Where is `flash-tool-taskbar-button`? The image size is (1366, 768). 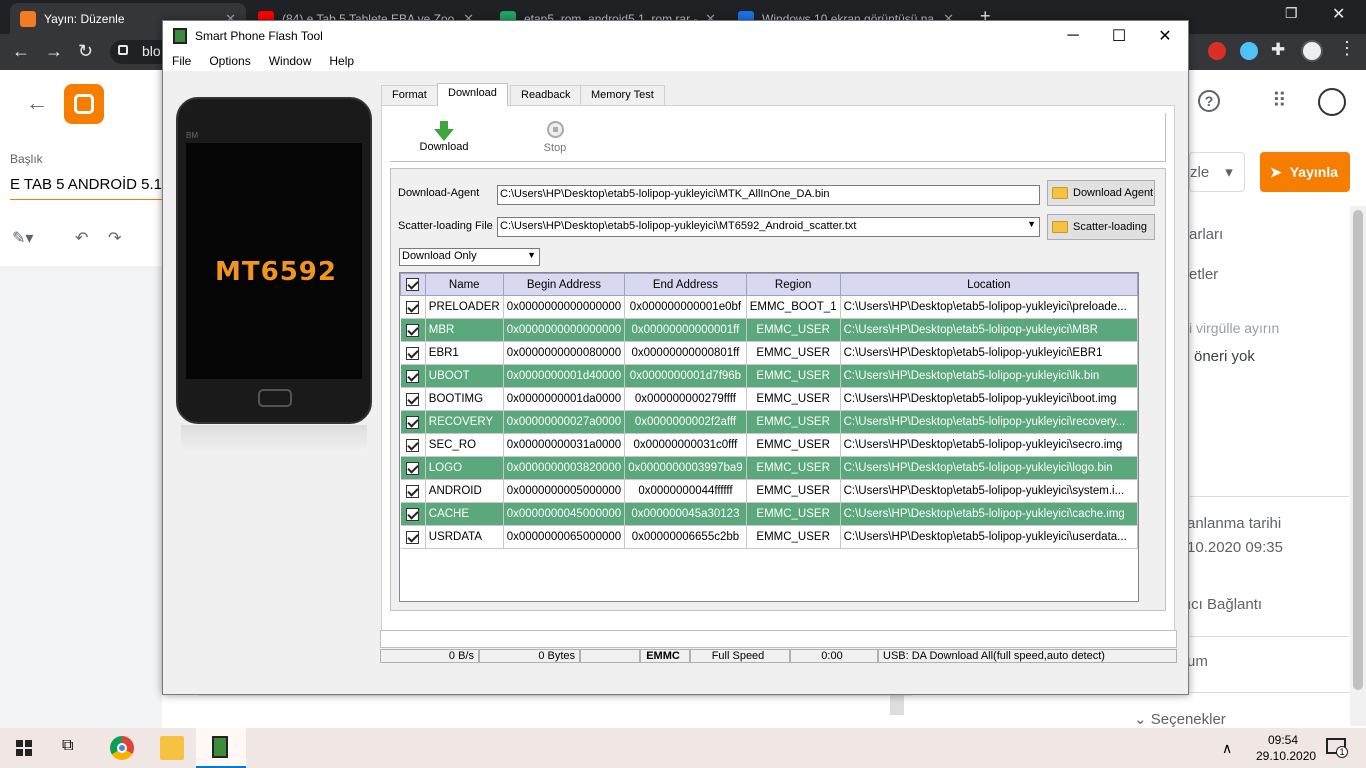 flash-tool-taskbar-button is located at coordinates (221, 748).